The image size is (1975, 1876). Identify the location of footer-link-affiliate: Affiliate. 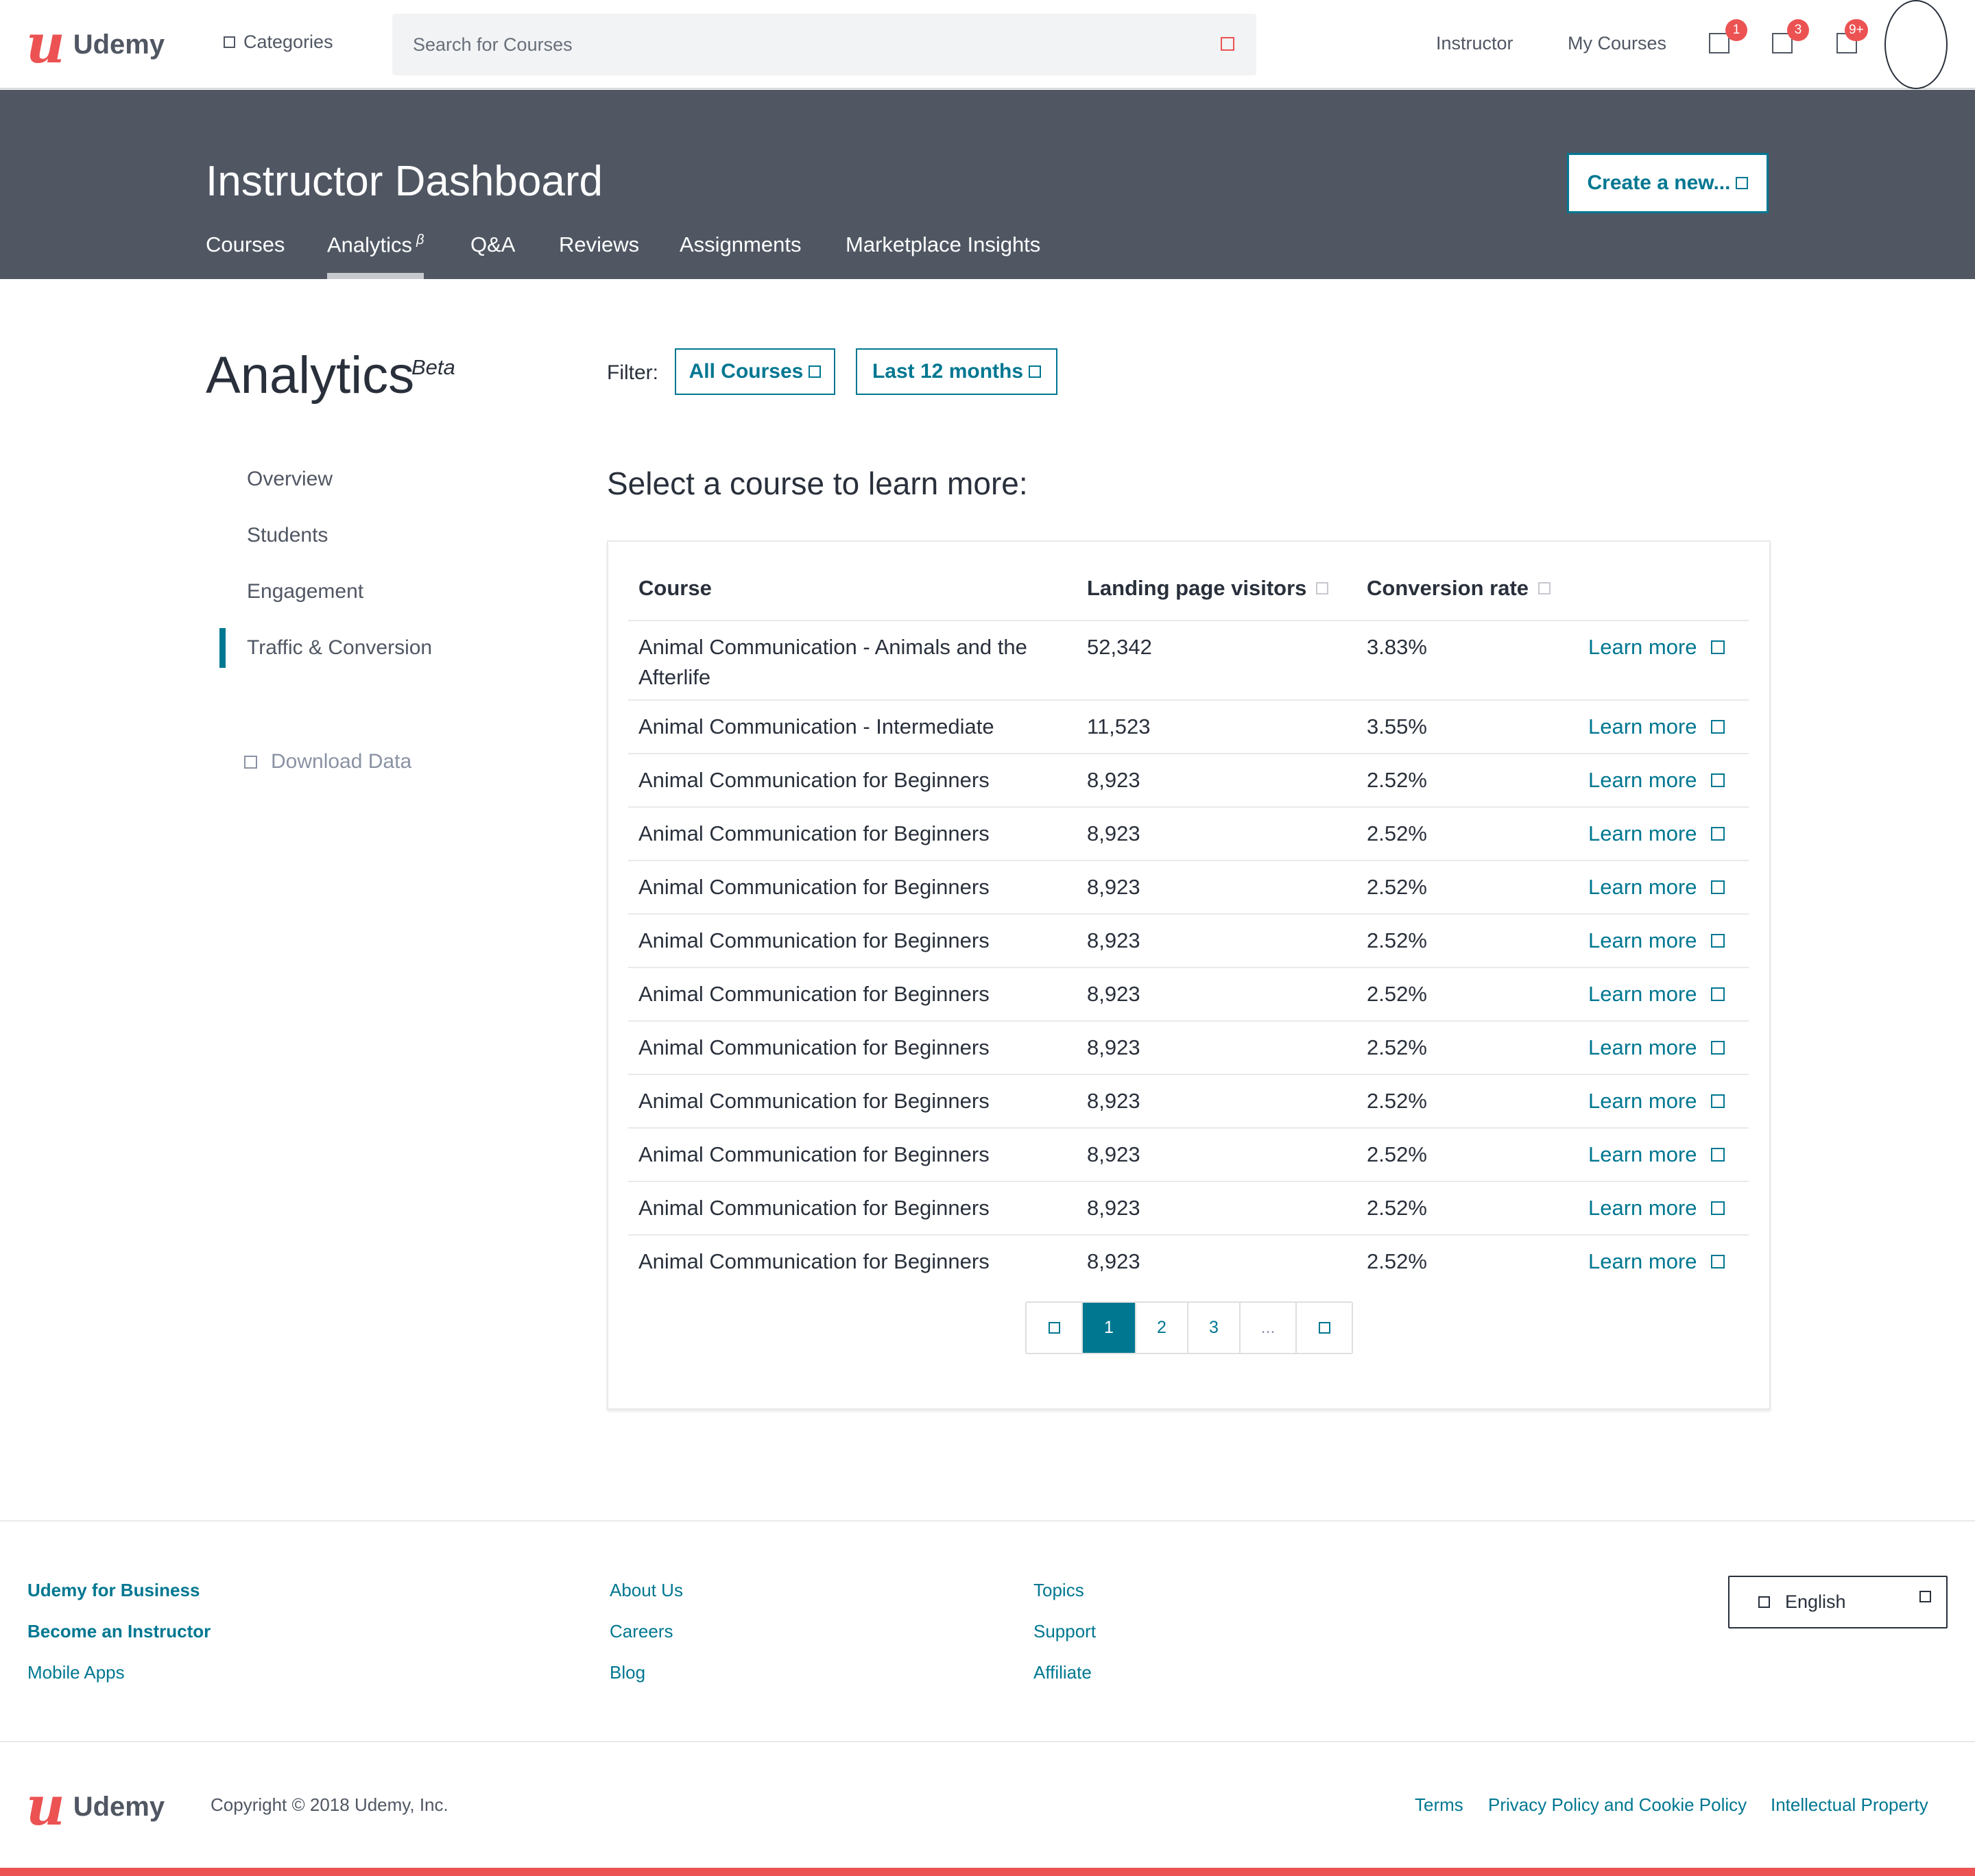
(1062, 1672).